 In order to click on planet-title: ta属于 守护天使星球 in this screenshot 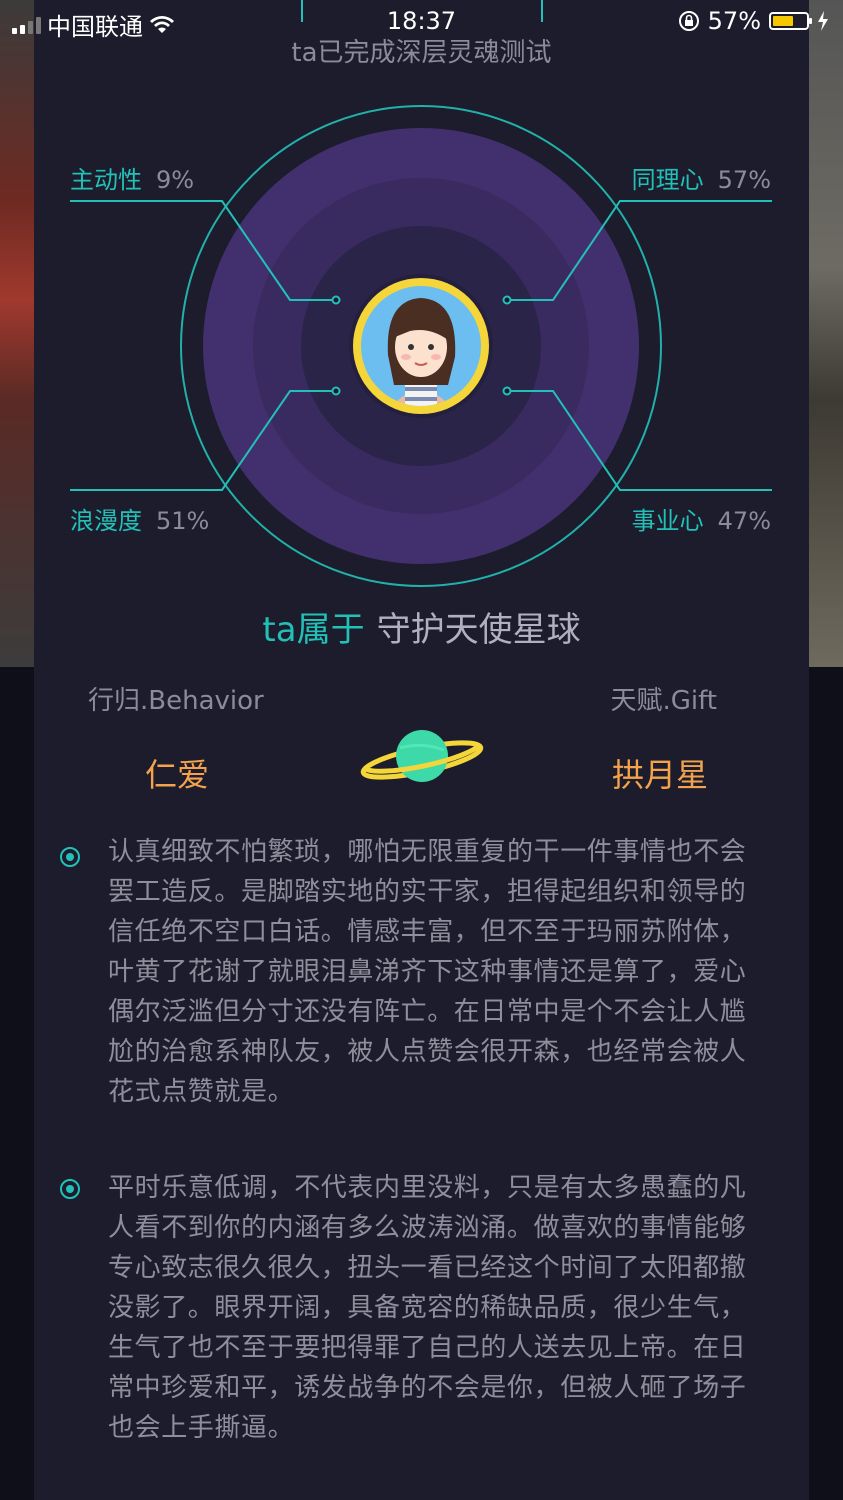, I will do `click(421, 626)`.